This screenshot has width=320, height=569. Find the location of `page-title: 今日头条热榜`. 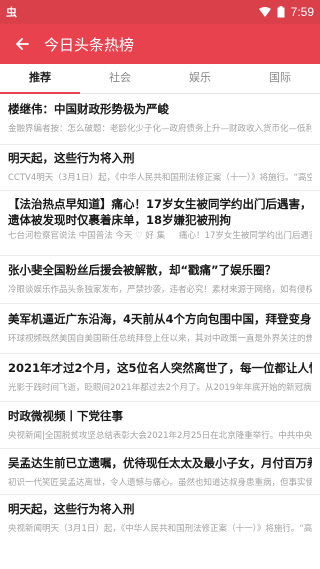

page-title: 今日头条热榜 is located at coordinates (89, 45).